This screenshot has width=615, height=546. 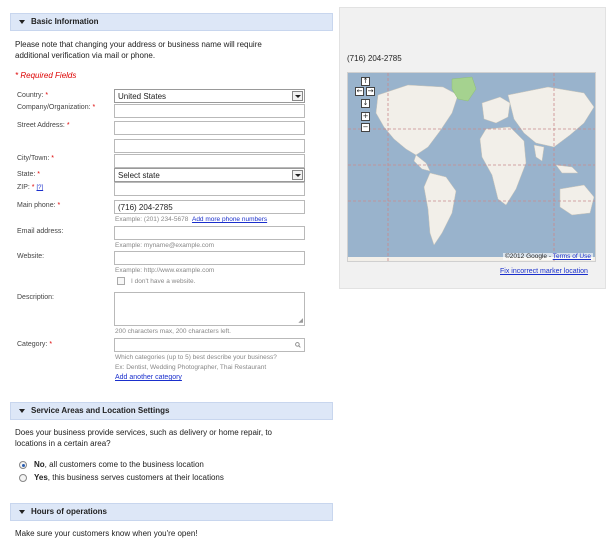 I want to click on street-label: Street Address: *, so click(x=43, y=125).